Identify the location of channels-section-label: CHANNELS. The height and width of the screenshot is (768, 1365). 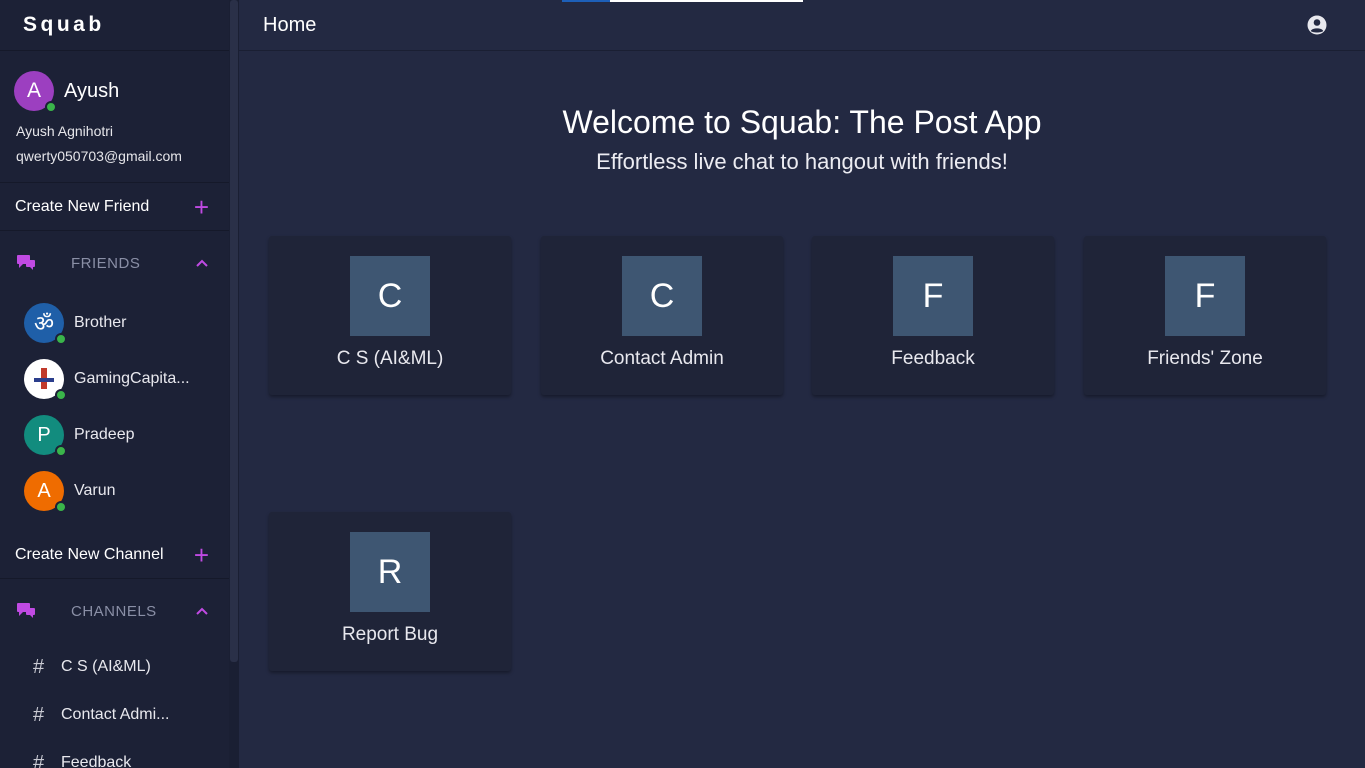
(114, 611).